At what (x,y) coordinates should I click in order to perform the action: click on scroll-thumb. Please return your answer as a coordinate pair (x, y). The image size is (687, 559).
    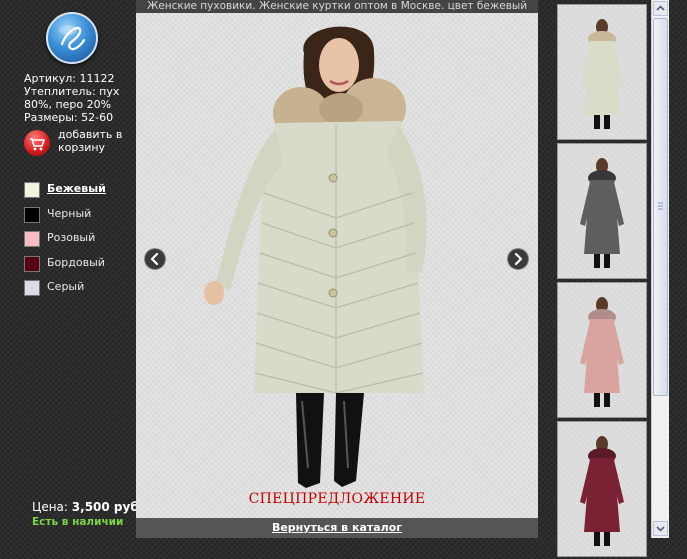
    Looking at the image, I should click on (660, 207).